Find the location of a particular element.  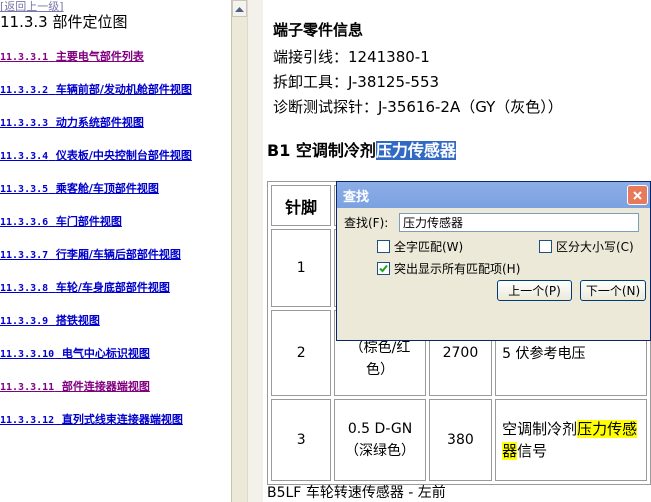

terminal-lead: 端接引线：1241380-1 is located at coordinates (351, 57).